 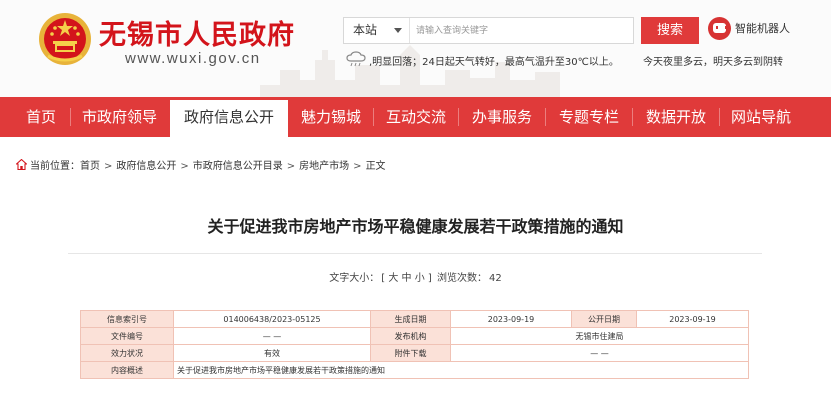 What do you see at coordinates (406, 278) in the screenshot?
I see `font-size-options: [ 大 中 小 ]` at bounding box center [406, 278].